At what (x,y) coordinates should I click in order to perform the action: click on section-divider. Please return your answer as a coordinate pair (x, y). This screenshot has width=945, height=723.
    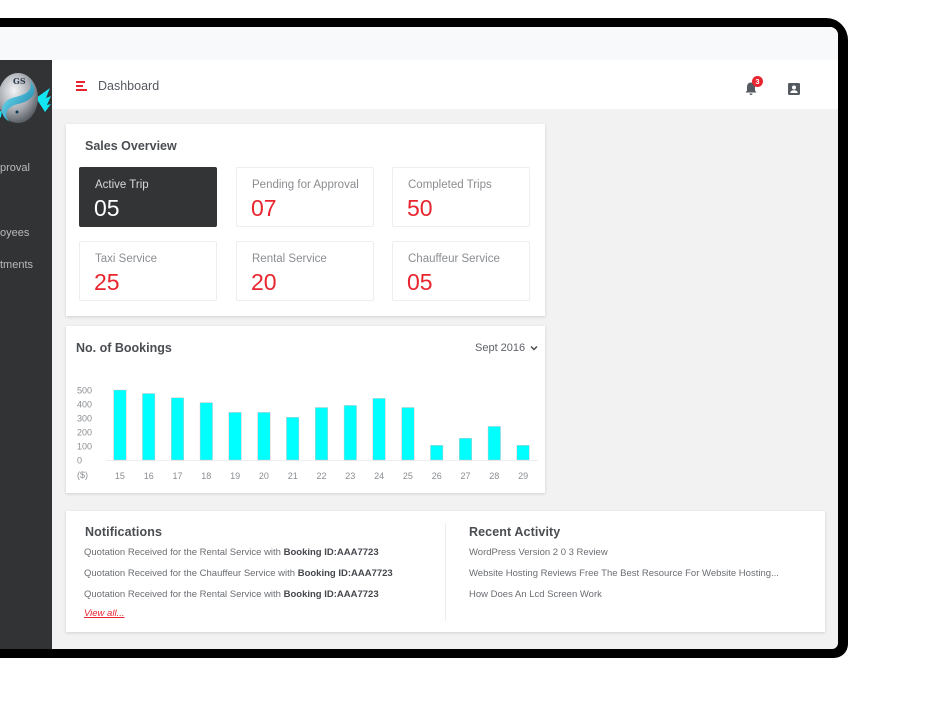
    Looking at the image, I should click on (445, 572).